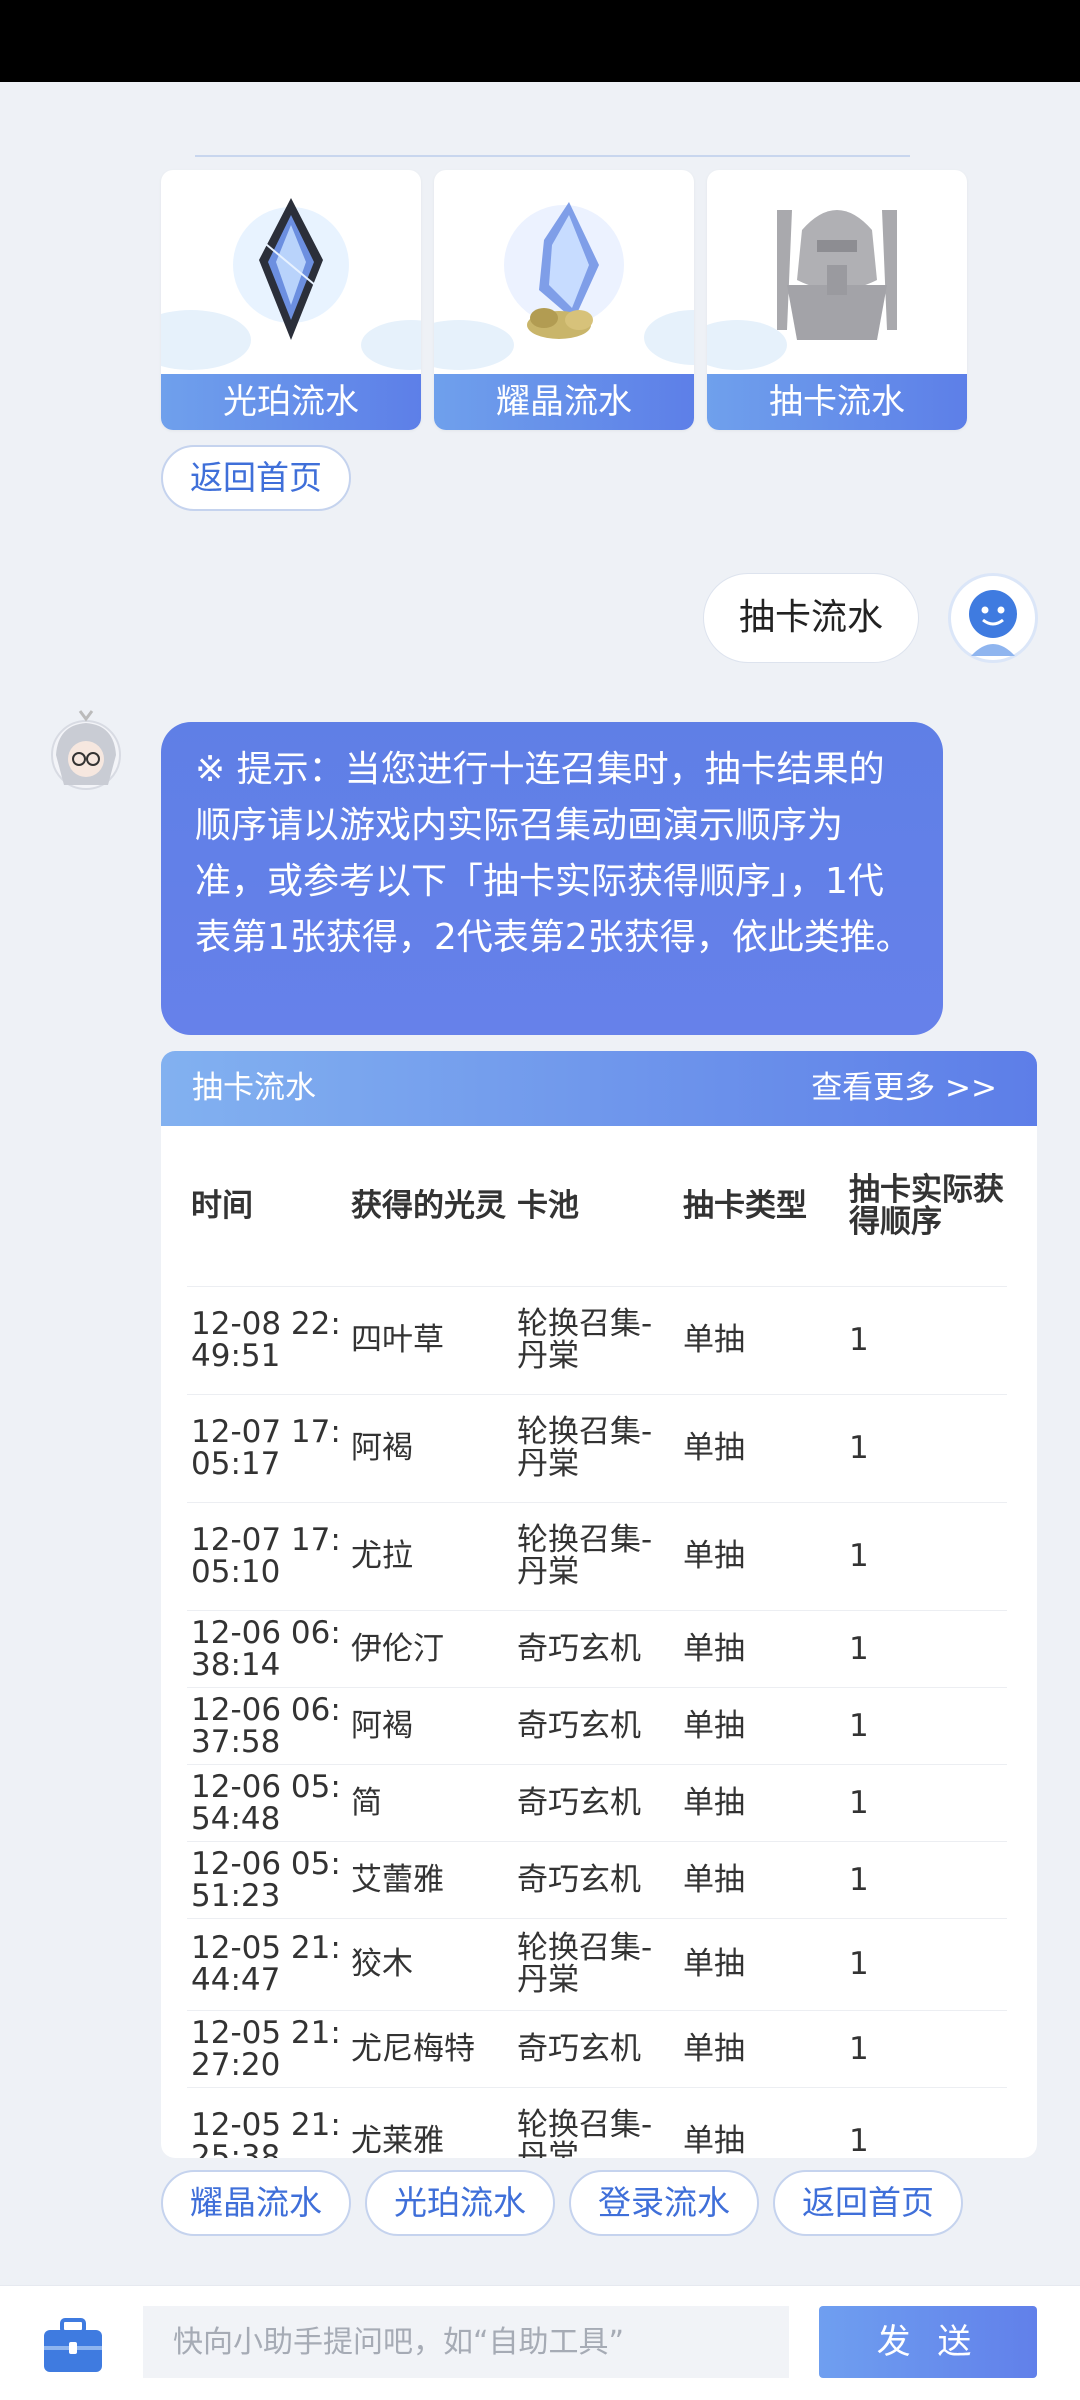 The height and width of the screenshot is (2400, 1080). I want to click on light-amber-records-button: 光珀流水, so click(460, 2203).